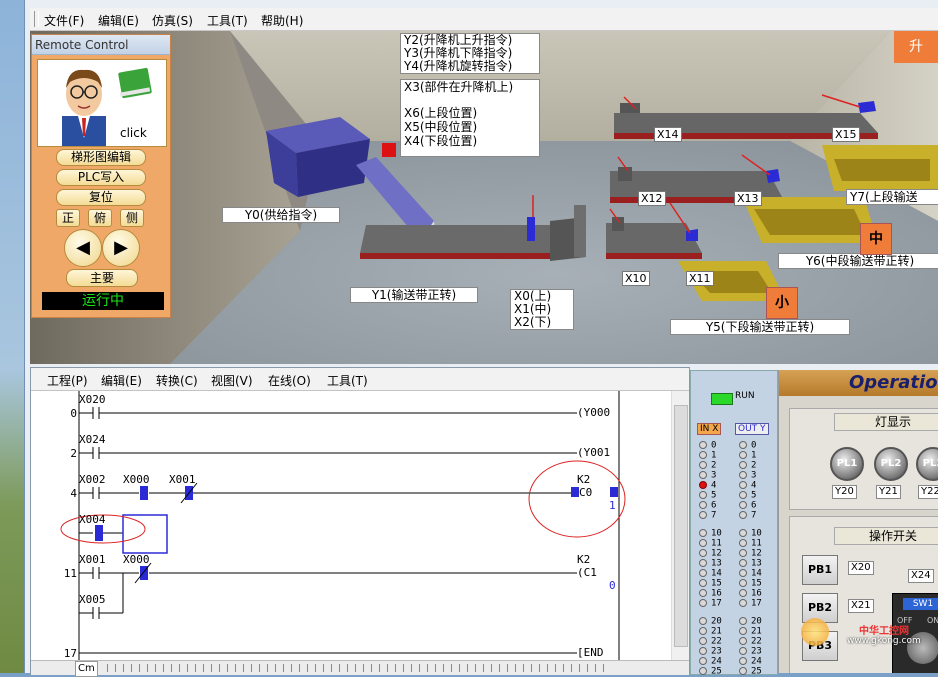  What do you see at coordinates (101, 177) in the screenshot?
I see `plc-write-button: PLC写入` at bounding box center [101, 177].